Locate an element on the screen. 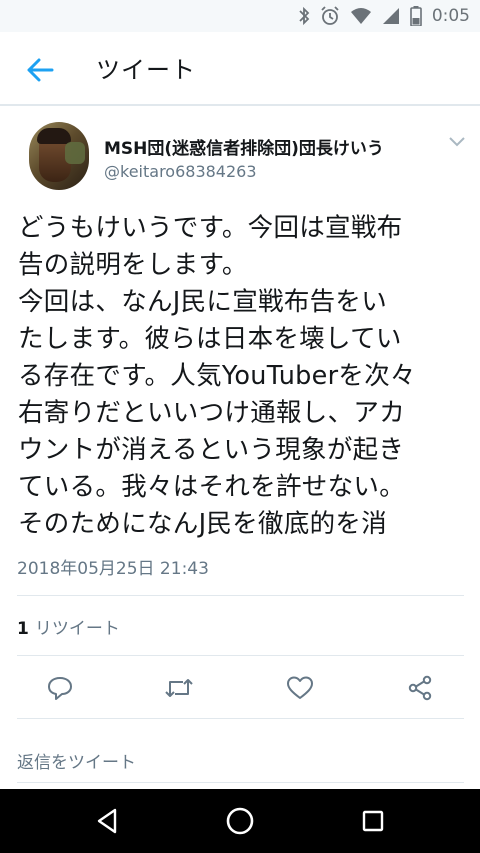  signal-icon is located at coordinates (391, 16).